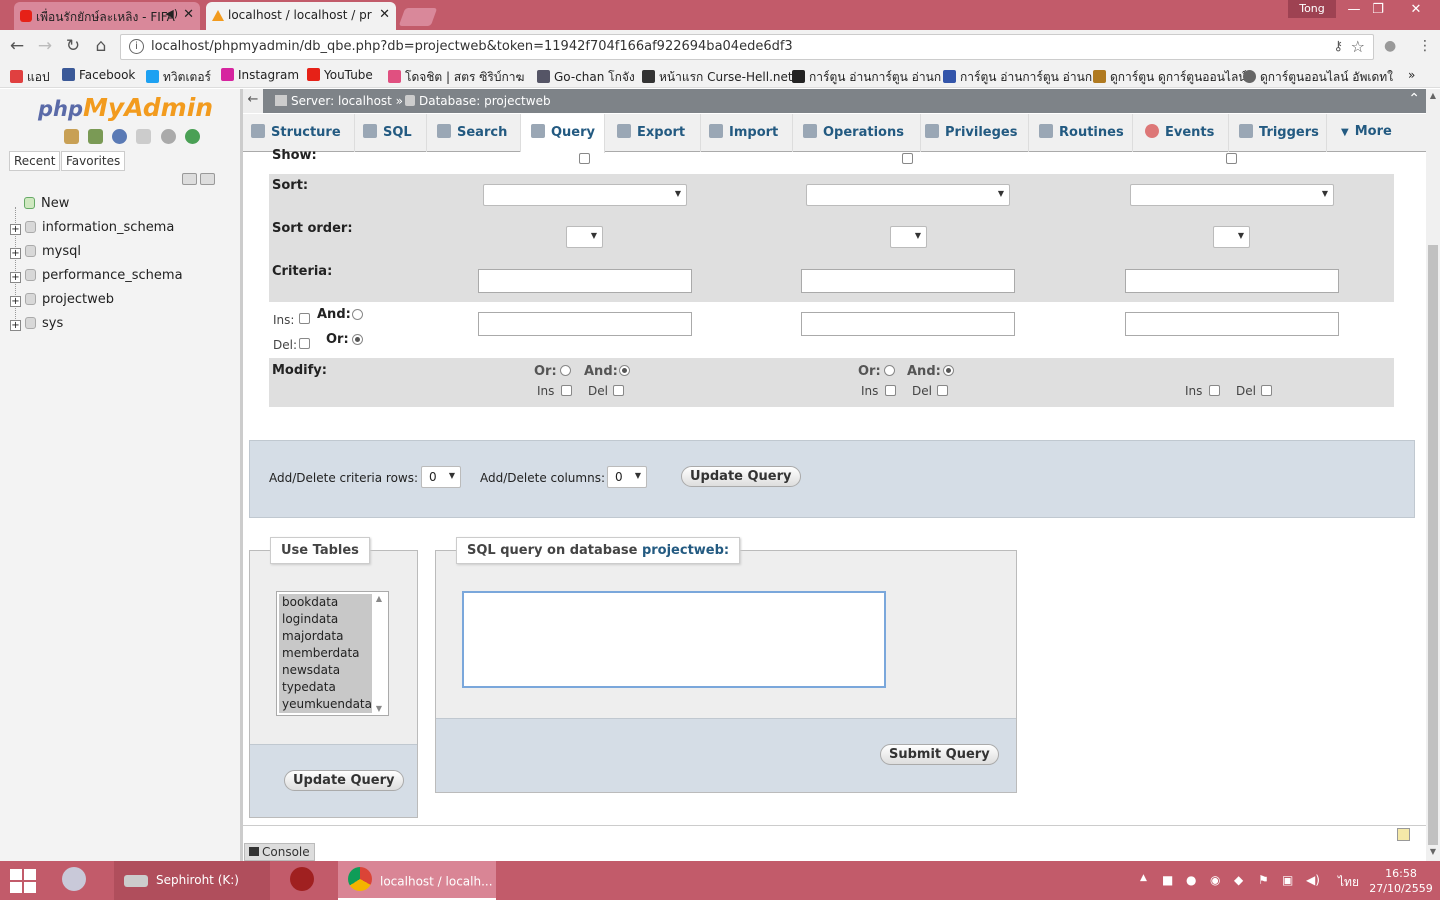  What do you see at coordinates (1215, 880) in the screenshot?
I see `tray-app-icon: ◉` at bounding box center [1215, 880].